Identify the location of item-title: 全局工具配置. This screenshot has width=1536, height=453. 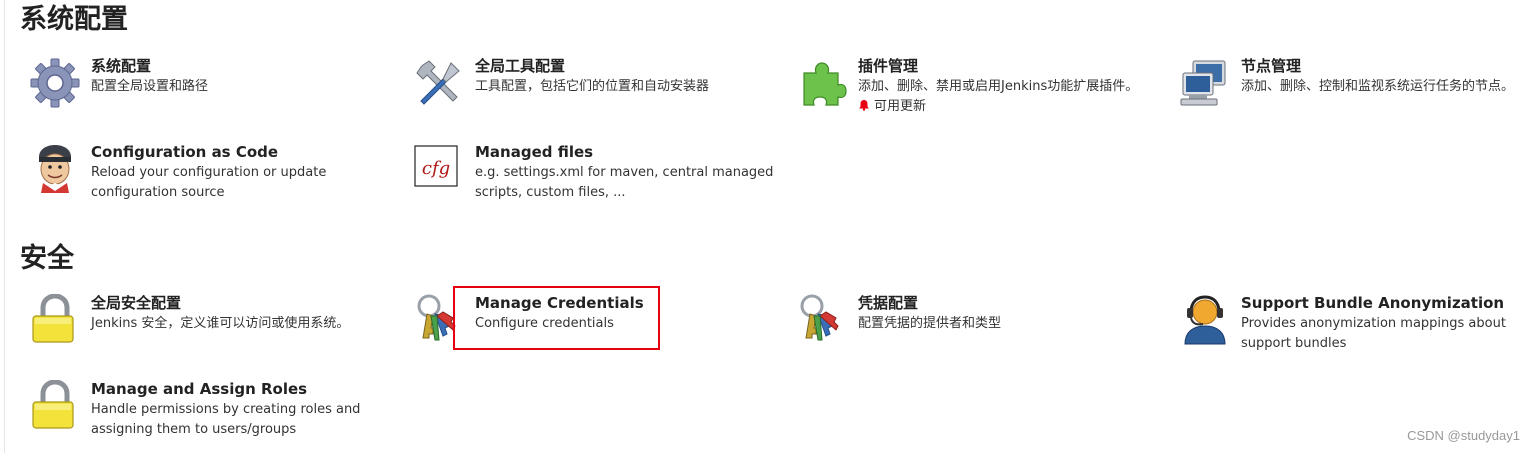
(520, 66).